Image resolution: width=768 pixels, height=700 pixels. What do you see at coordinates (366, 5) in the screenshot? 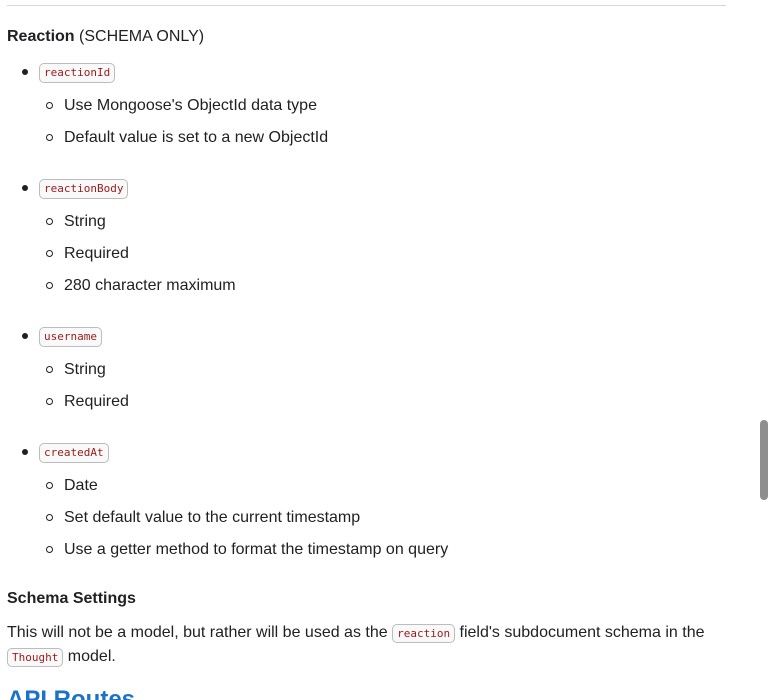
I see `horizontal-rule` at bounding box center [366, 5].